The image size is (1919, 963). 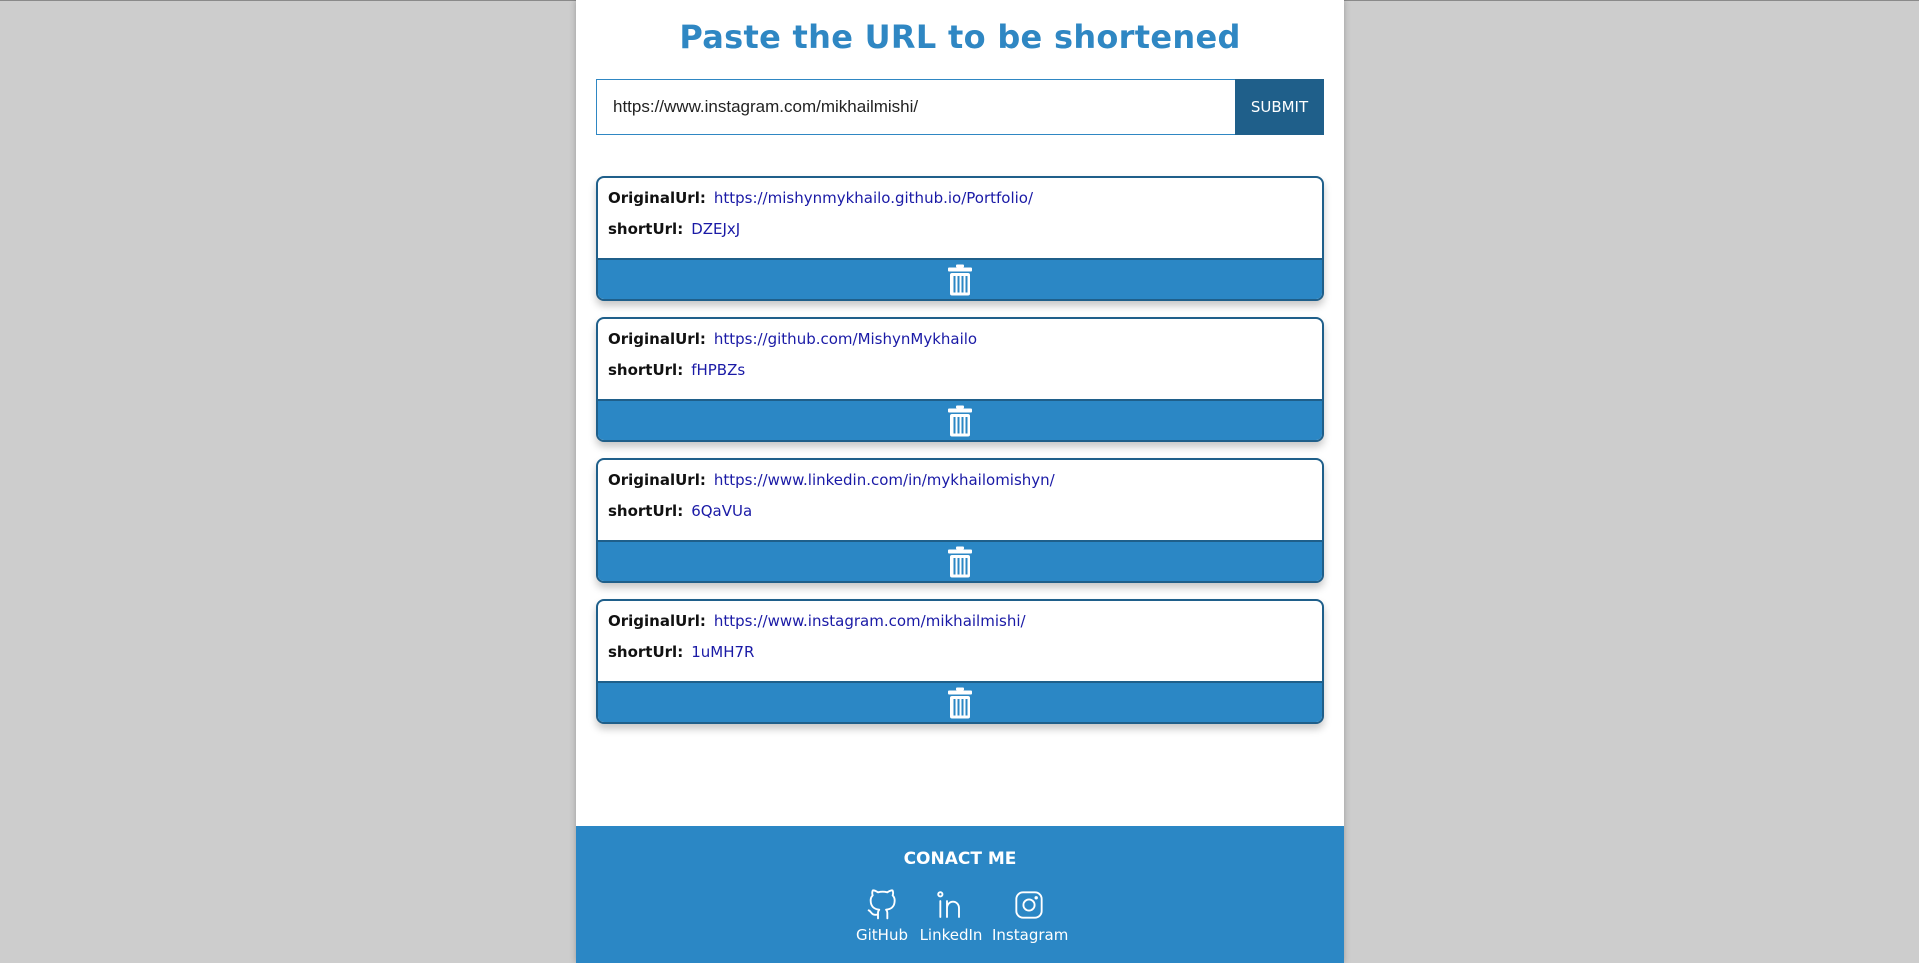 I want to click on short-url-row: shortUrl: 6QaVUa, so click(x=680, y=511).